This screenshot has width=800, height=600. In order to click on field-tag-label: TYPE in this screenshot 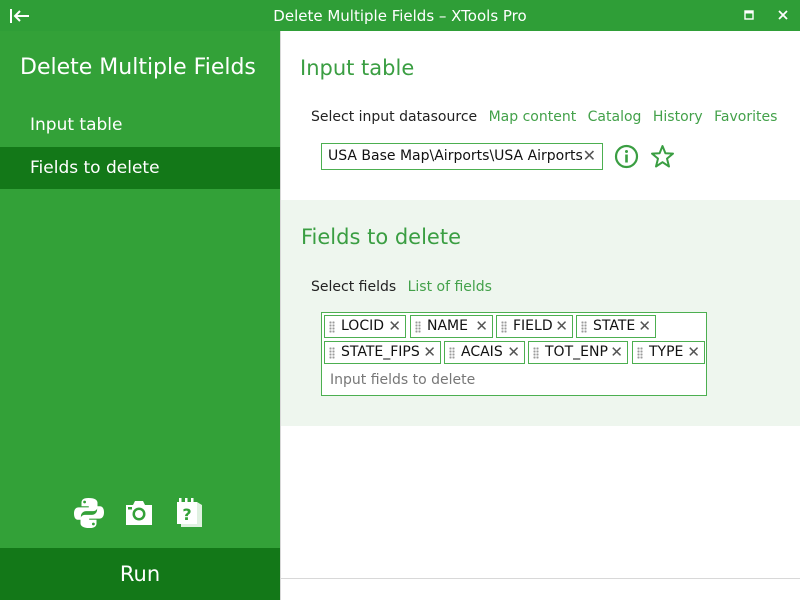, I will do `click(666, 352)`.